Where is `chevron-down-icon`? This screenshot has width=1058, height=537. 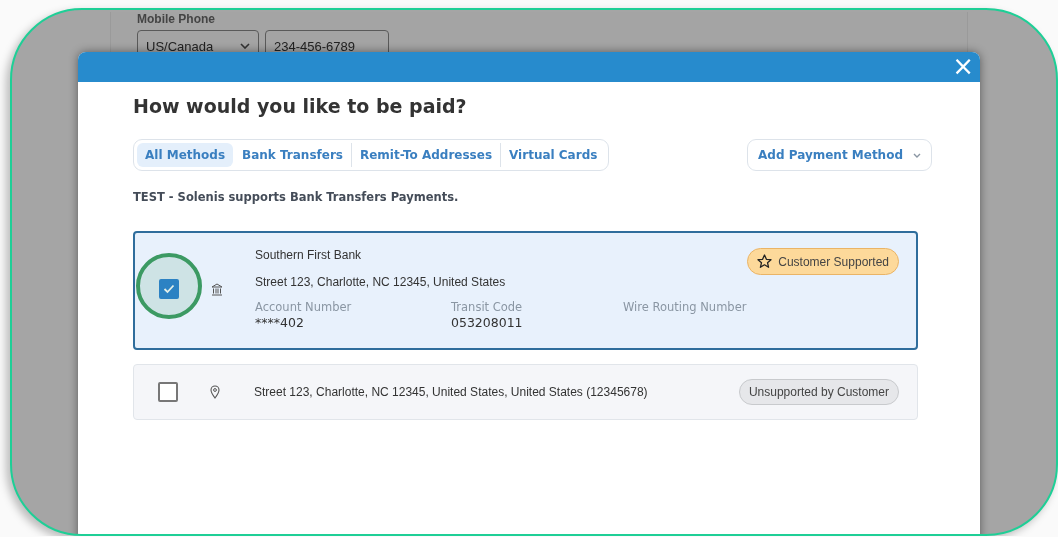 chevron-down-icon is located at coordinates (245, 46).